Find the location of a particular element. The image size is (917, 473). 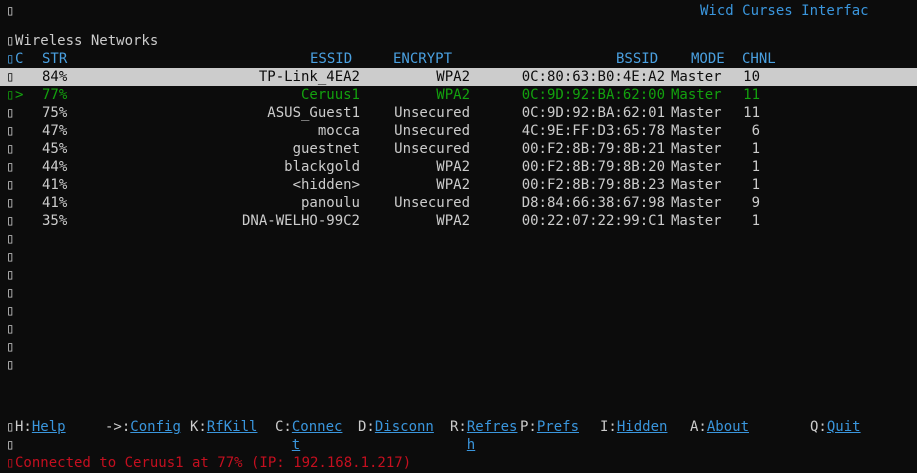

app-title: Wicd Curses Interfac is located at coordinates (784, 11).